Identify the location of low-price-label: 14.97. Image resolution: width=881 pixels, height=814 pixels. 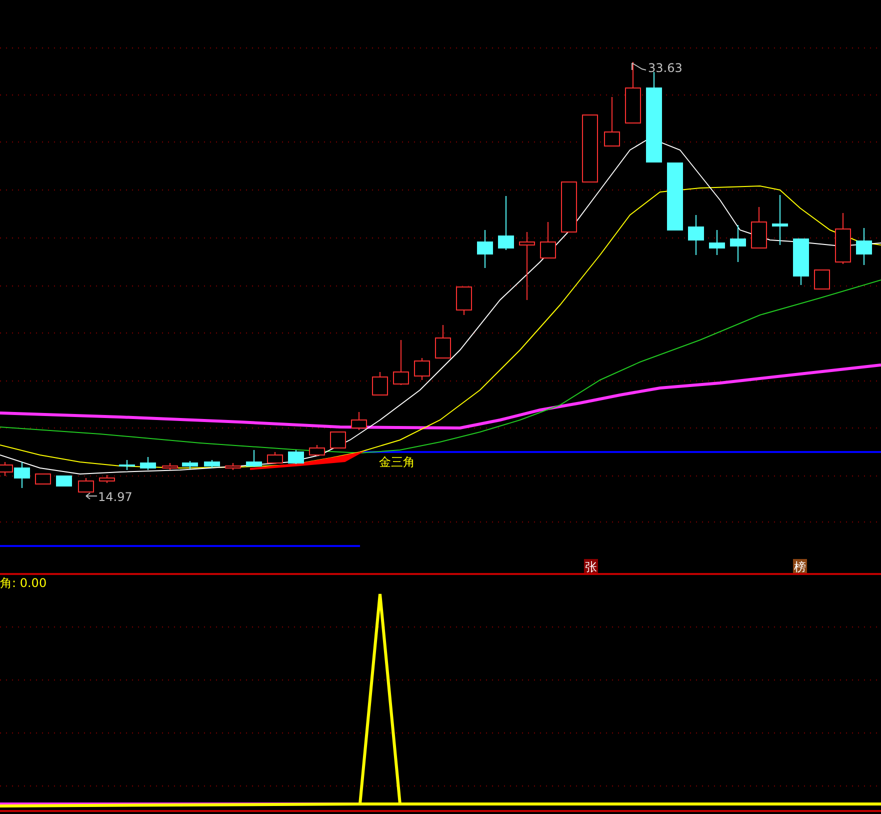
(115, 497).